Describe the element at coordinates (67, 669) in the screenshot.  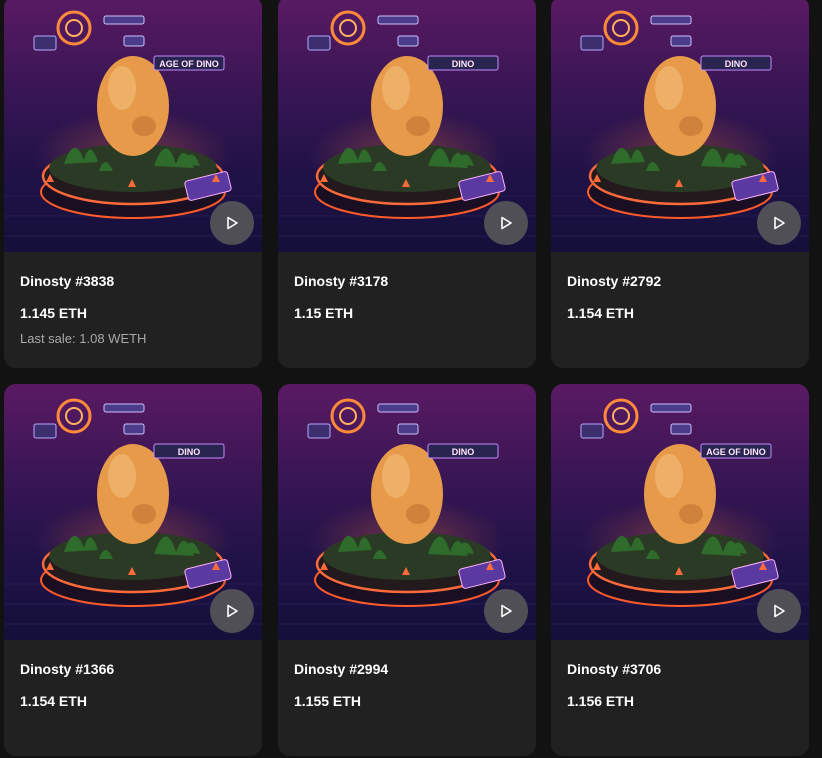
I see `nft-name: Dinosty #1366` at that location.